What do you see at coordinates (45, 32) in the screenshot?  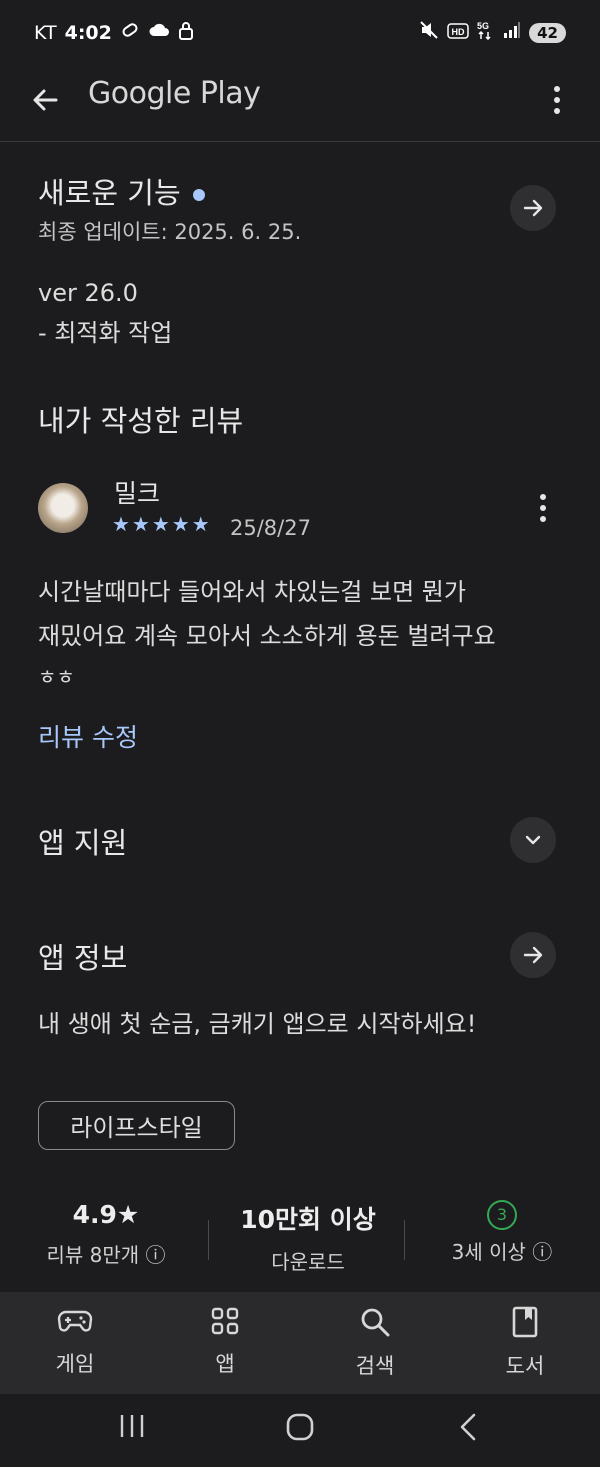 I see `carrier-label: KT` at bounding box center [45, 32].